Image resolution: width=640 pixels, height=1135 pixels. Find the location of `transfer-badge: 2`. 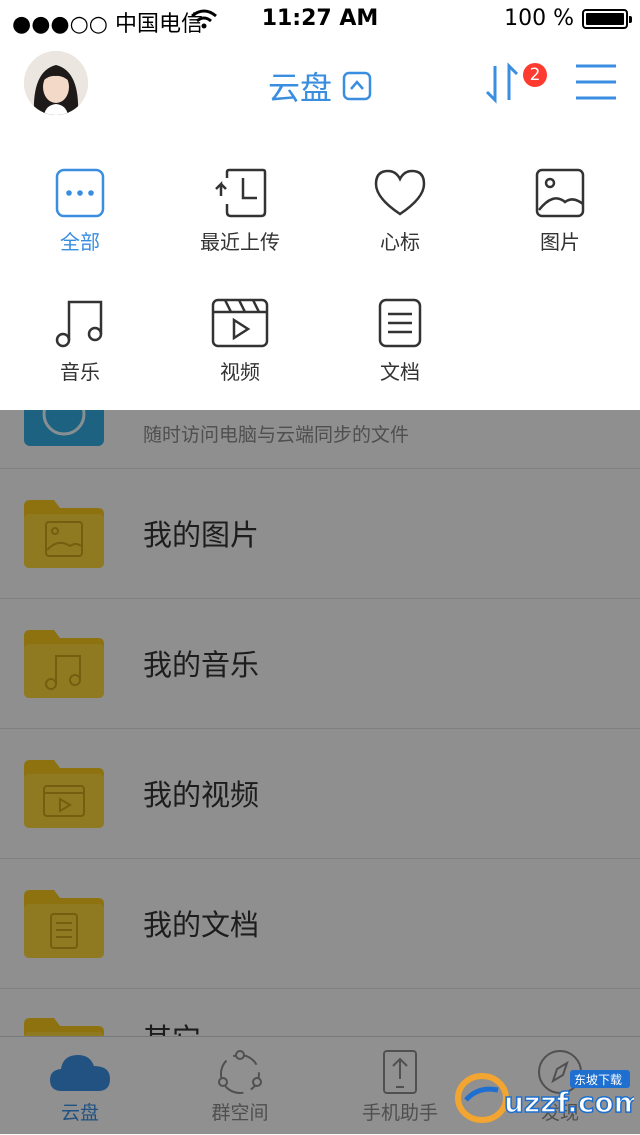

transfer-badge: 2 is located at coordinates (535, 75).